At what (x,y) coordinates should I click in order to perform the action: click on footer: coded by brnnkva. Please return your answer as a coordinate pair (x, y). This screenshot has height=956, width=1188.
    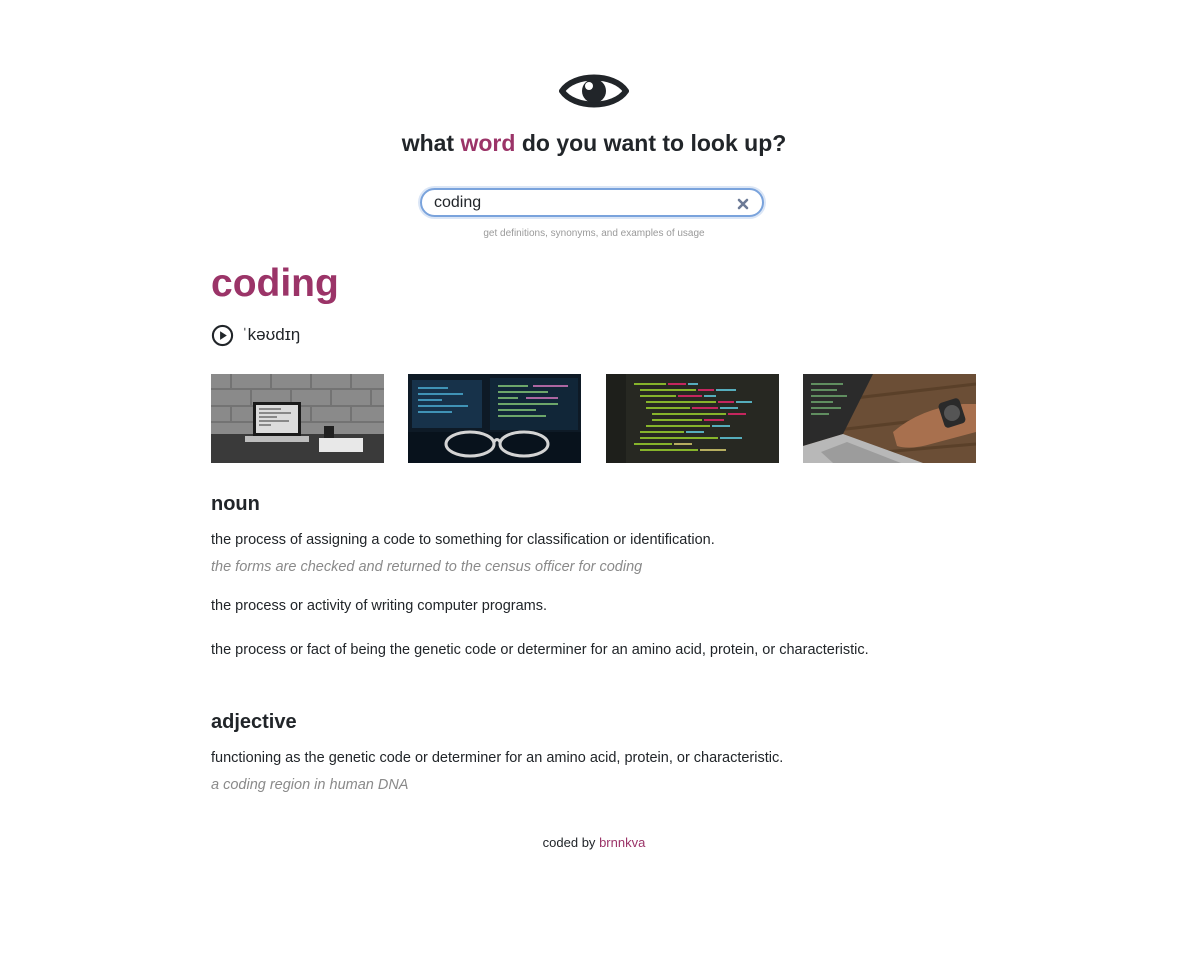
    Looking at the image, I should click on (594, 842).